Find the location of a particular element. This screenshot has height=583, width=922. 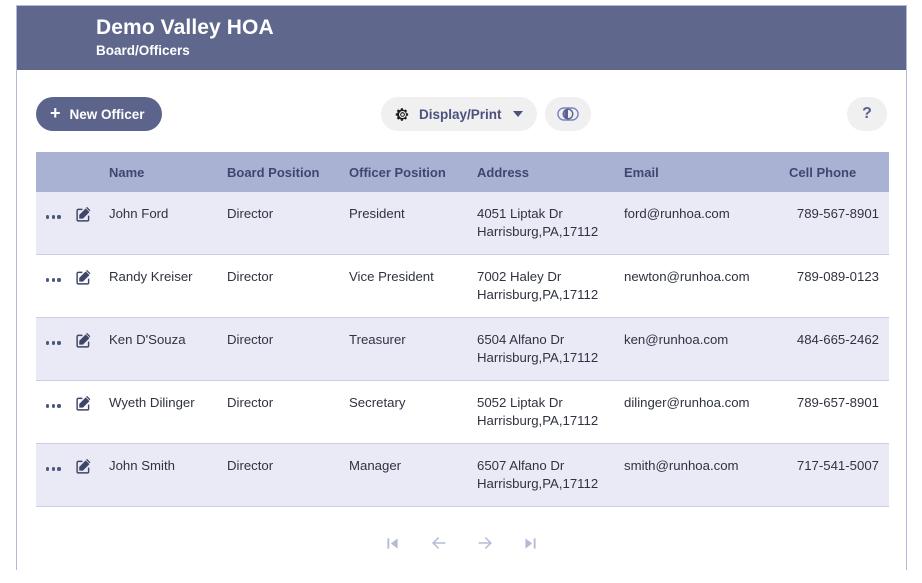

new-officer-label: New Officer is located at coordinates (107, 114).